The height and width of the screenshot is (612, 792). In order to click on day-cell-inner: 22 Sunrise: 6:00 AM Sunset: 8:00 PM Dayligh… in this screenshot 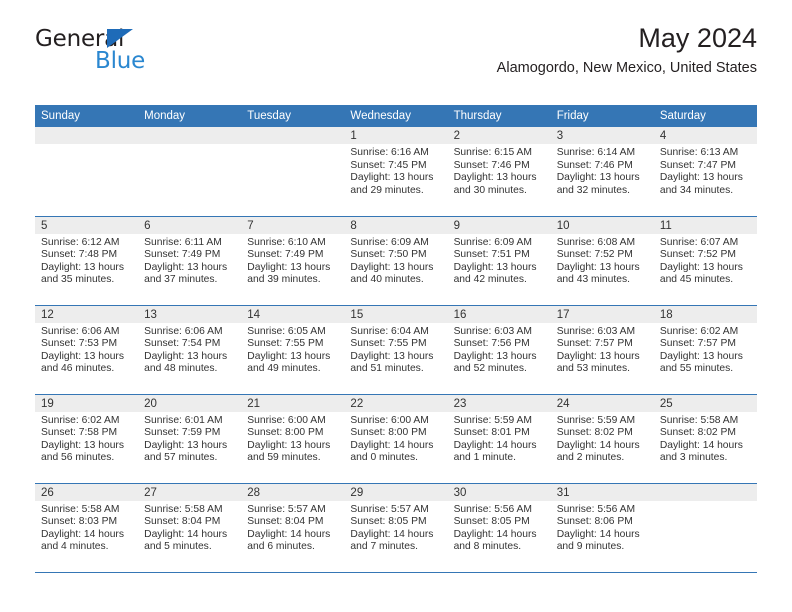, I will do `click(396, 438)`.